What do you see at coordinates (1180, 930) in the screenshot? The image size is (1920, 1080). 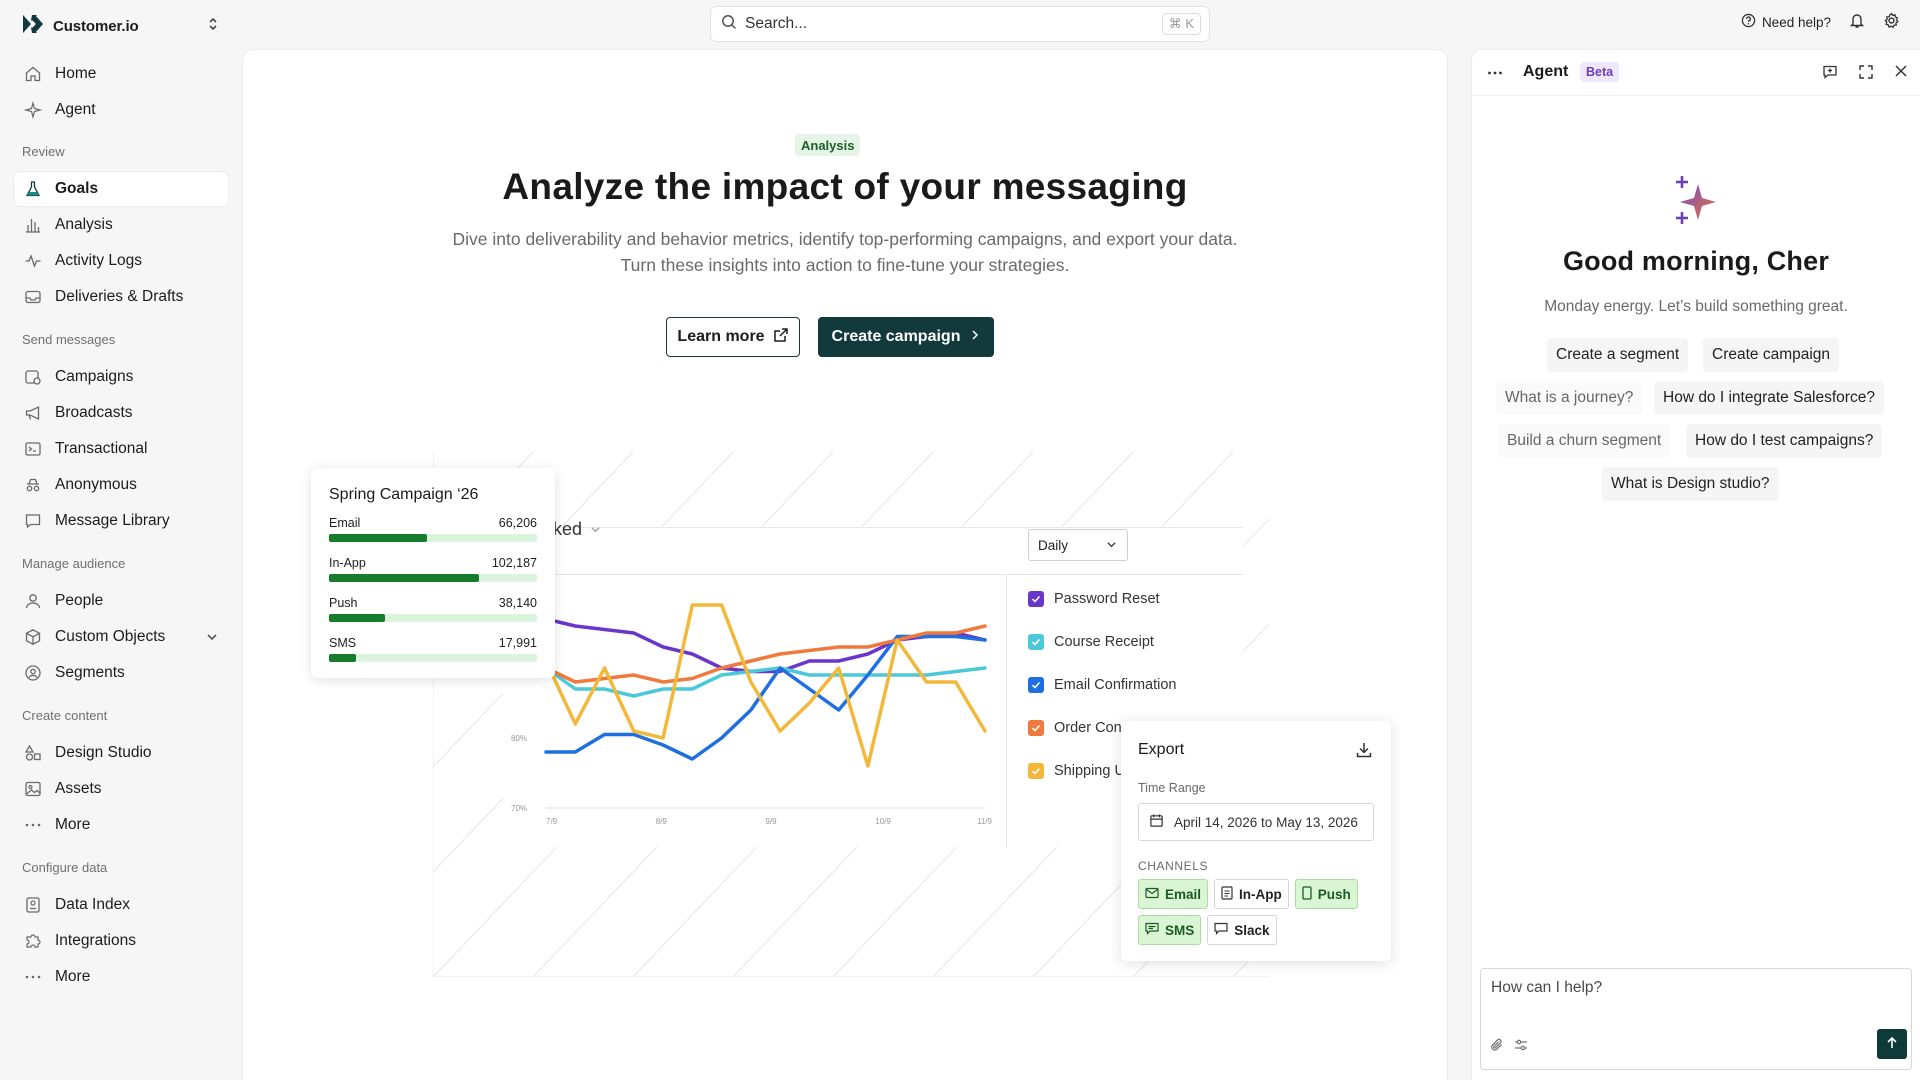 I see `chip-label: SMS` at bounding box center [1180, 930].